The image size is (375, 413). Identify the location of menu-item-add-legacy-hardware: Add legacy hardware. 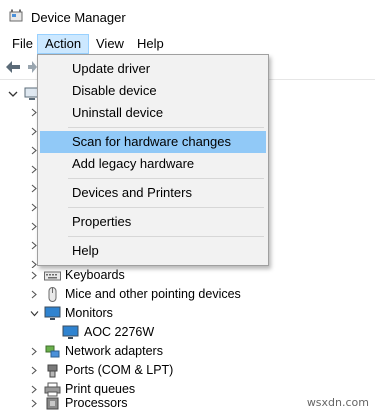
(153, 164).